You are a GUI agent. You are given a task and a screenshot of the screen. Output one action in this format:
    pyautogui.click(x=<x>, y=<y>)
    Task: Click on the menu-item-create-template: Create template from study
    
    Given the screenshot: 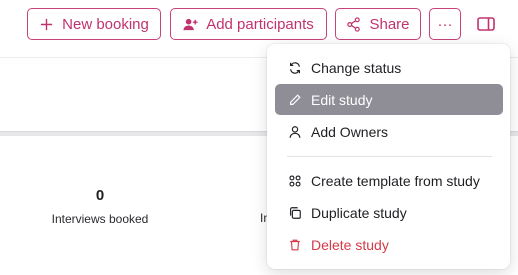 What is the action you would take?
    pyautogui.click(x=389, y=180)
    